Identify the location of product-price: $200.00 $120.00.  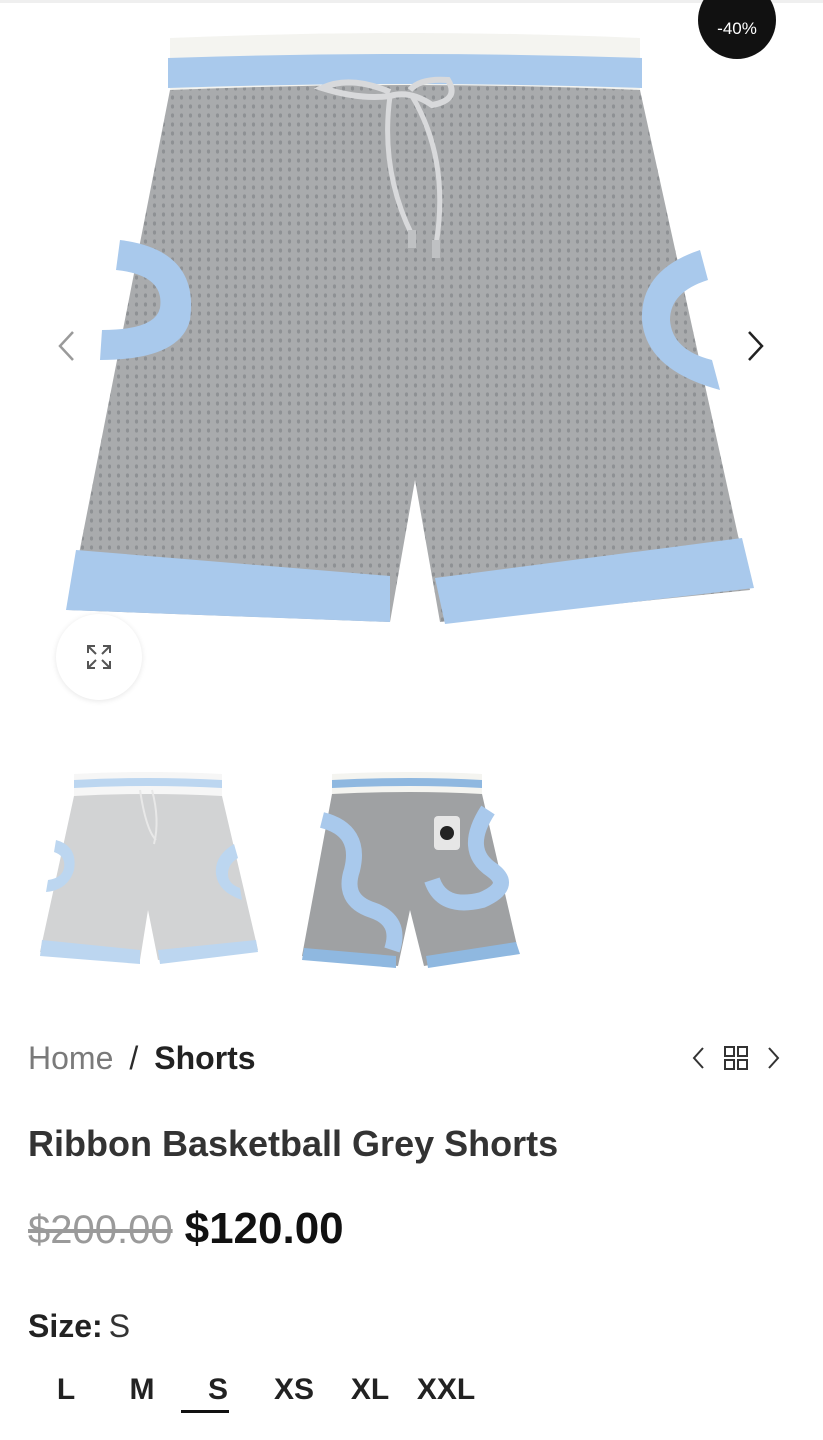
(186, 1229).